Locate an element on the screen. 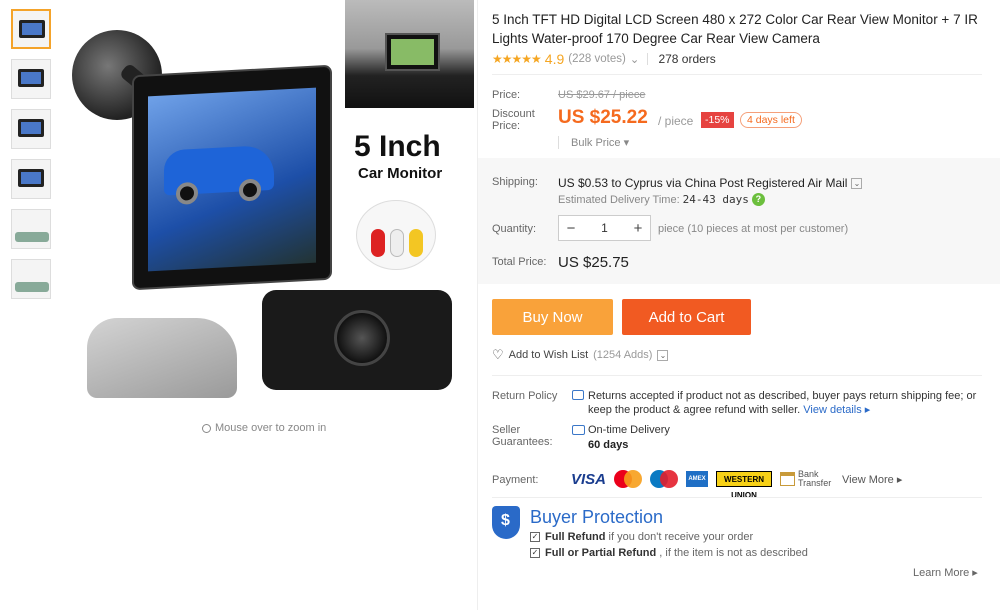 Image resolution: width=1000 pixels, height=610 pixels. zoom-hint: Mouse over to zoom in is located at coordinates (264, 428).